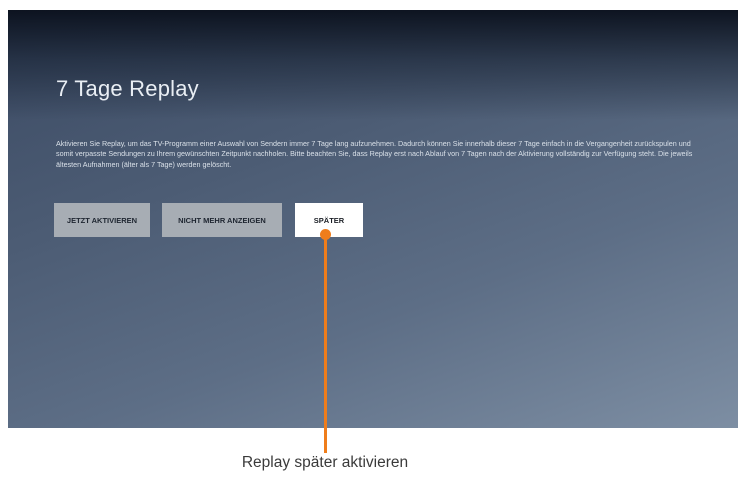 This screenshot has height=499, width=741. What do you see at coordinates (102, 220) in the screenshot?
I see `activate-now-button: JETZT AKTIVIEREN` at bounding box center [102, 220].